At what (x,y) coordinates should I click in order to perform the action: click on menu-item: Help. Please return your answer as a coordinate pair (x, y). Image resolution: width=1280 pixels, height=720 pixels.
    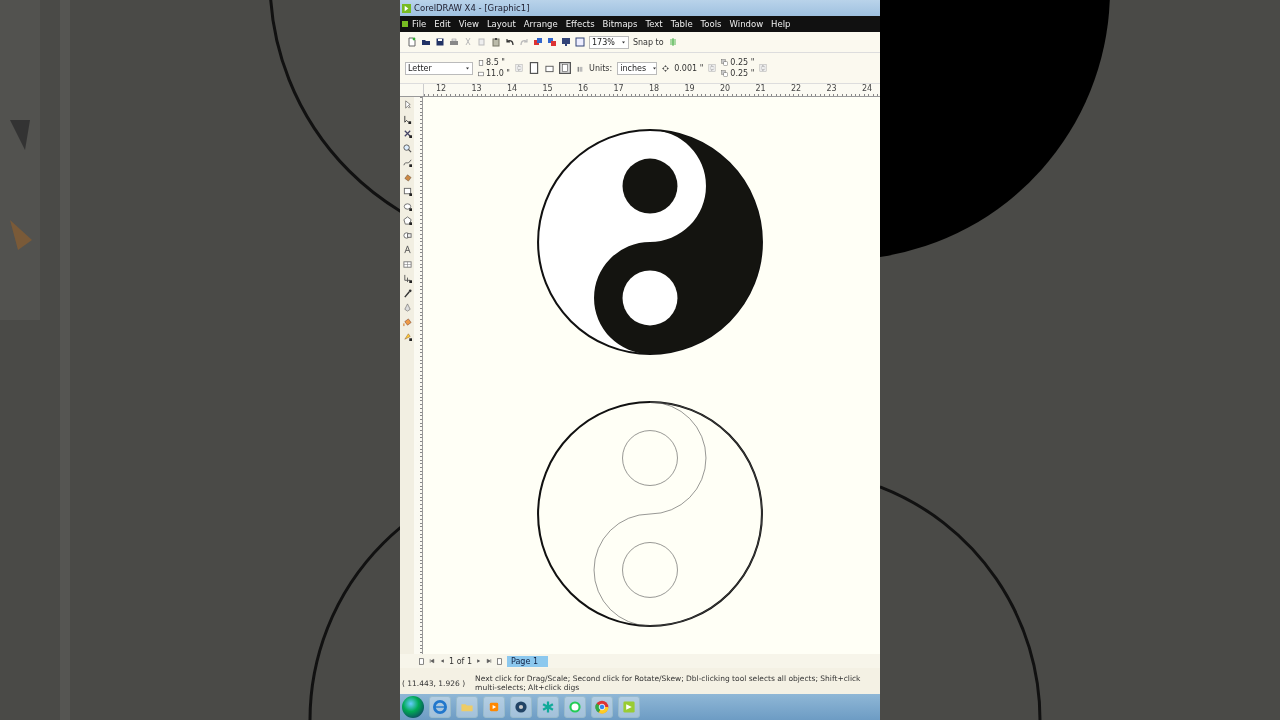
    Looking at the image, I should click on (781, 24).